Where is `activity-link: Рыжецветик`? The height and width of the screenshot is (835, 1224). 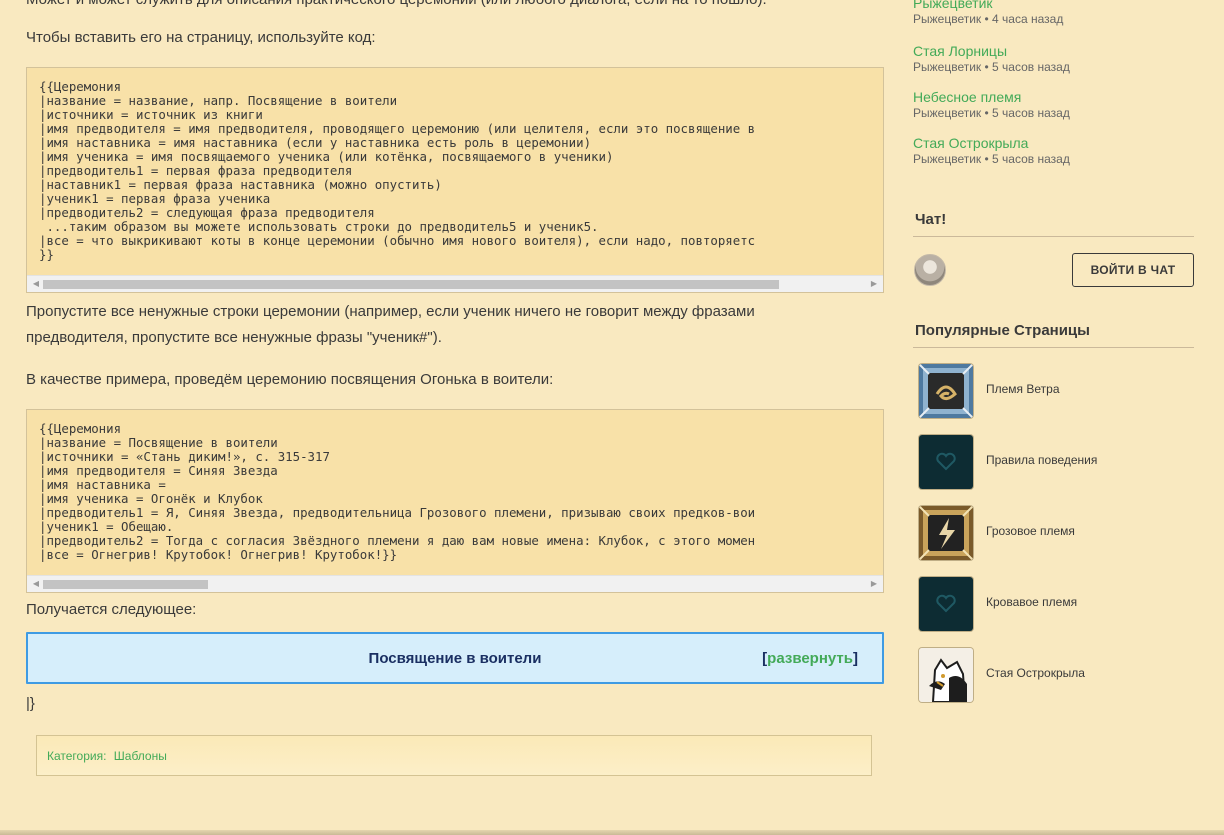 activity-link: Рыжецветик is located at coordinates (988, 5).